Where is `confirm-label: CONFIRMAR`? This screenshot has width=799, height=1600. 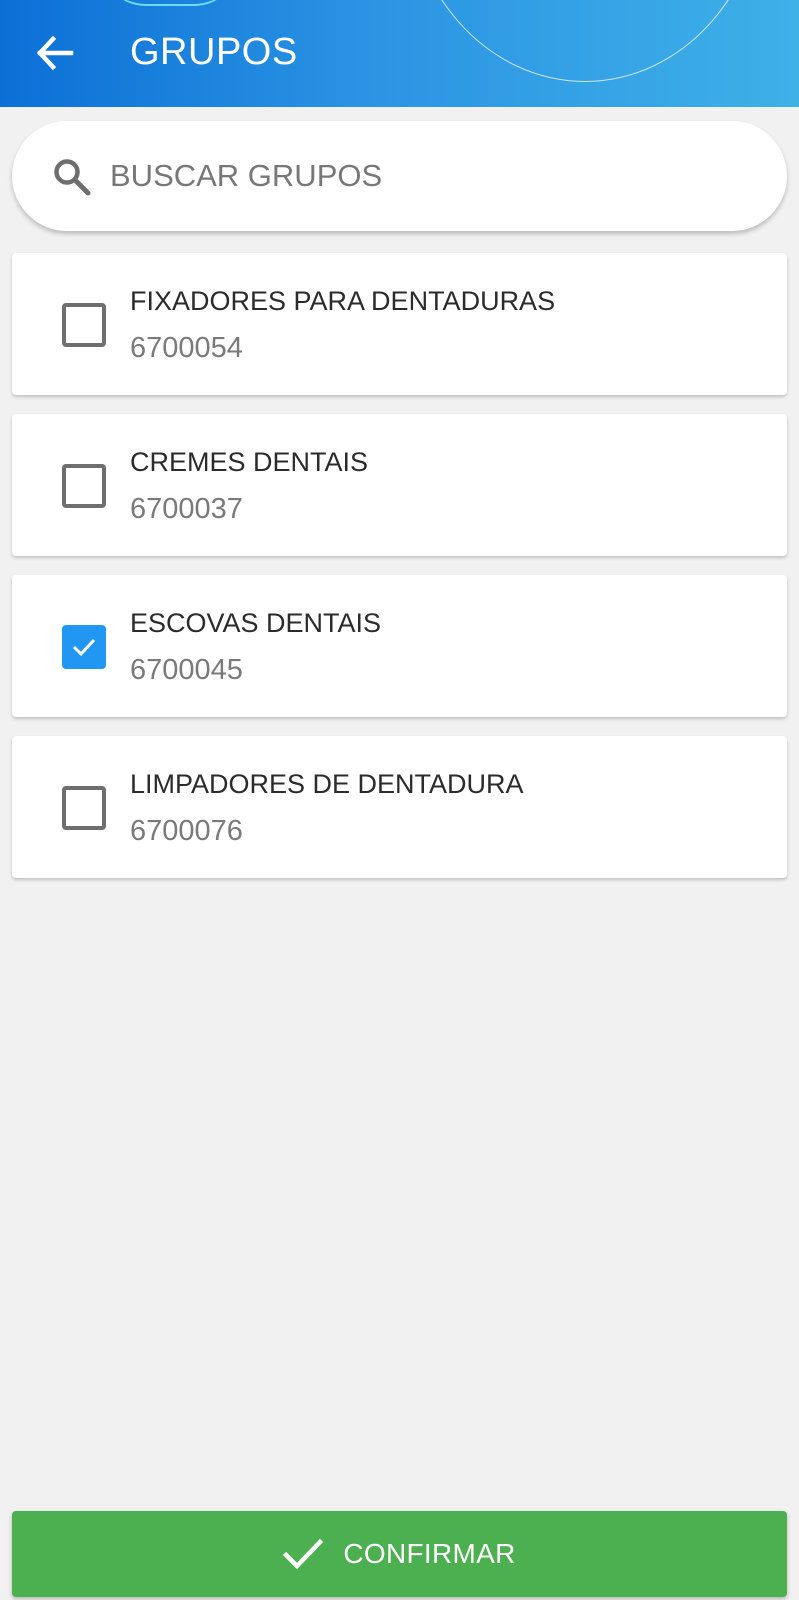
confirm-label: CONFIRMAR is located at coordinates (429, 1553).